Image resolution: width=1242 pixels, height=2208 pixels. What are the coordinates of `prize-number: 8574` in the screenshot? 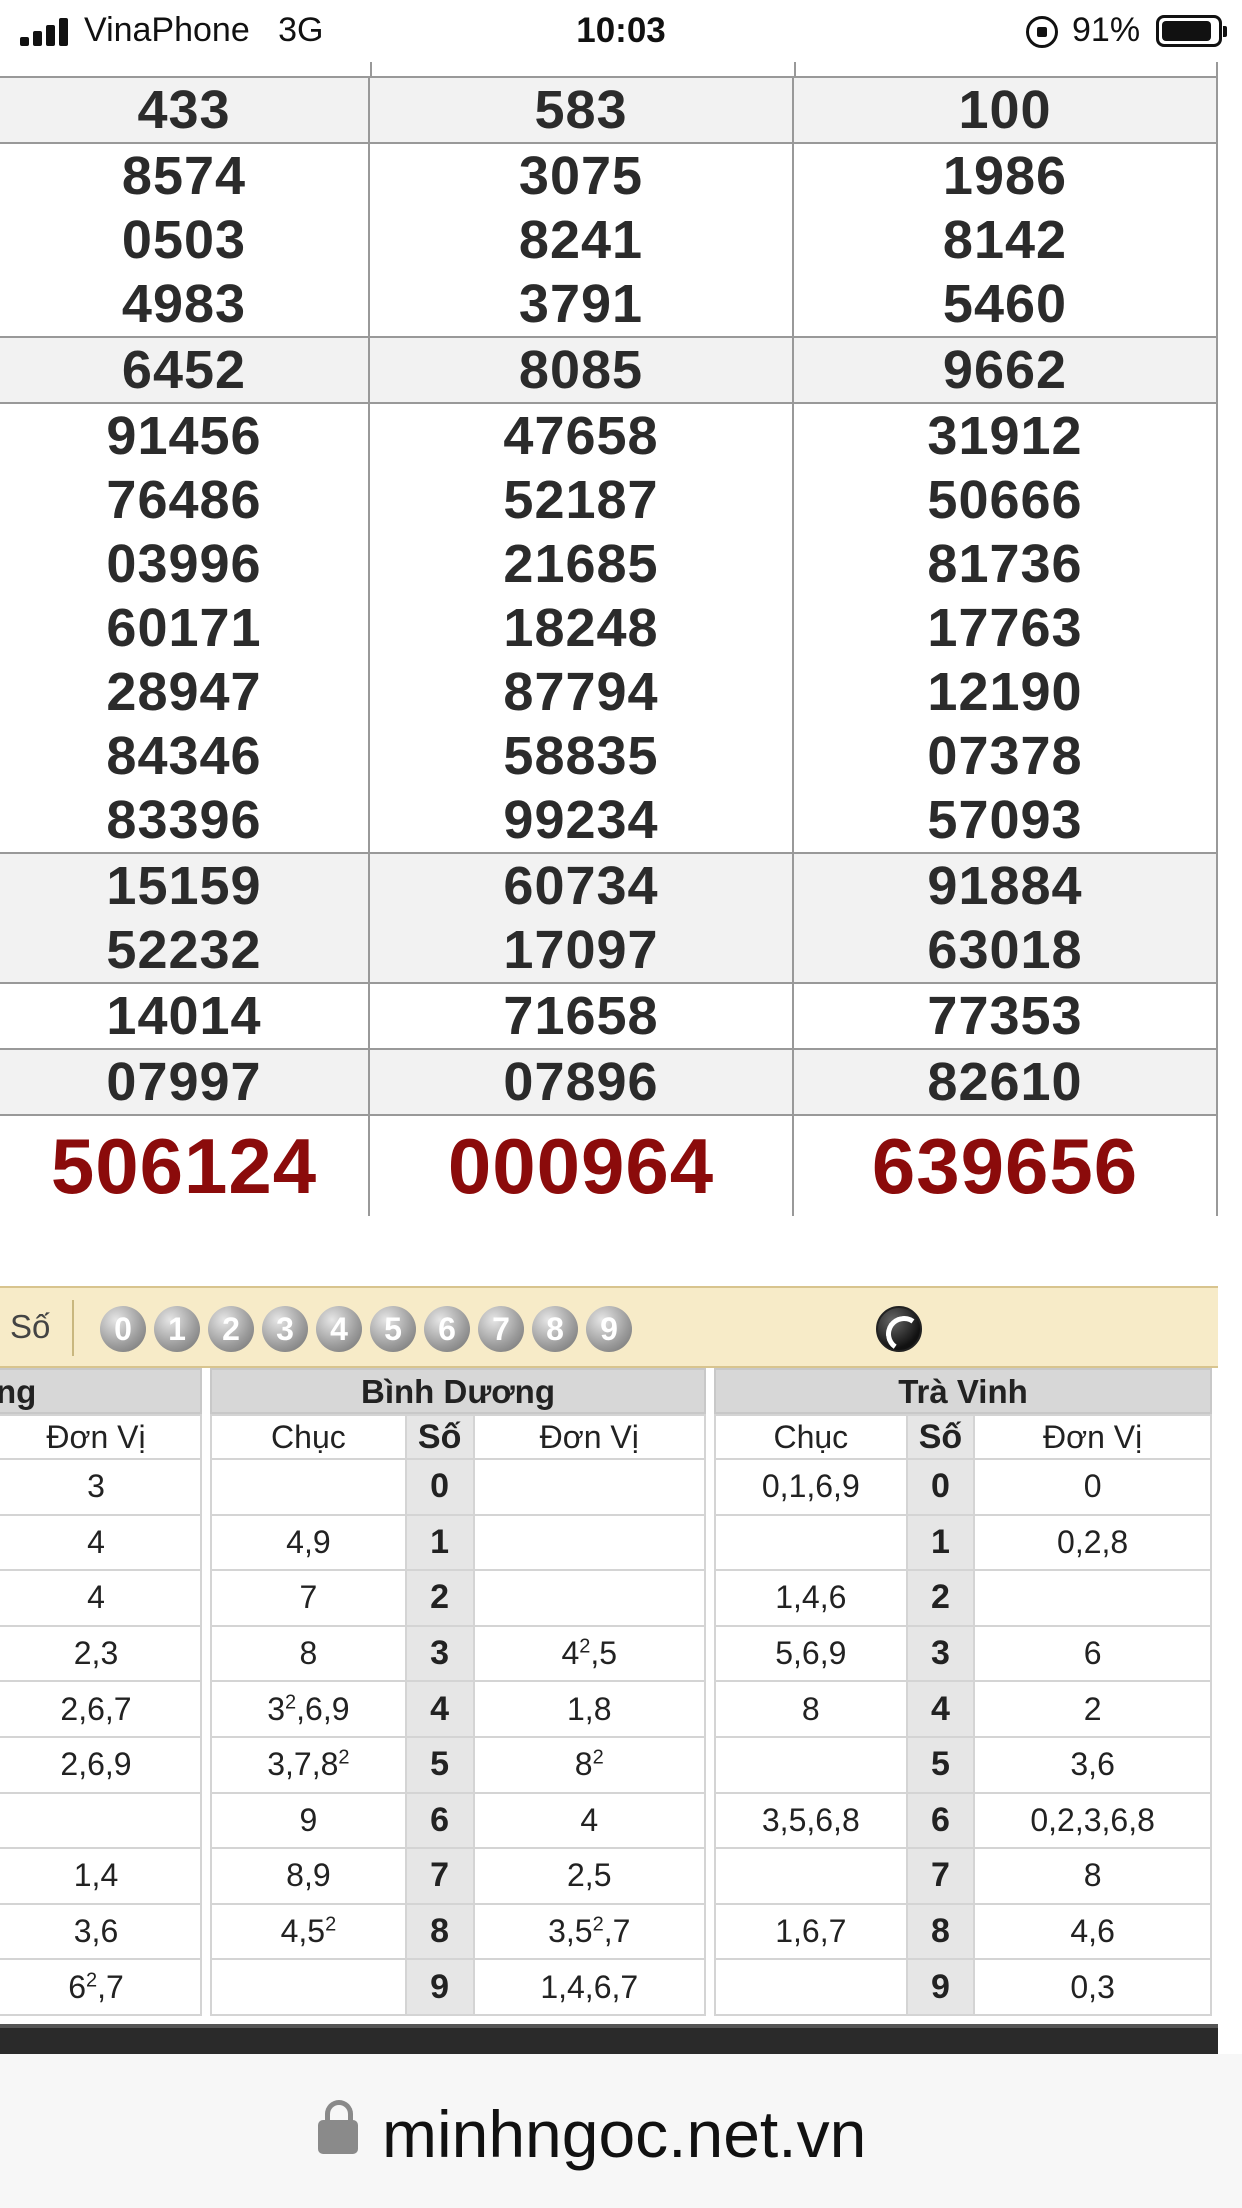 It's located at (184, 176).